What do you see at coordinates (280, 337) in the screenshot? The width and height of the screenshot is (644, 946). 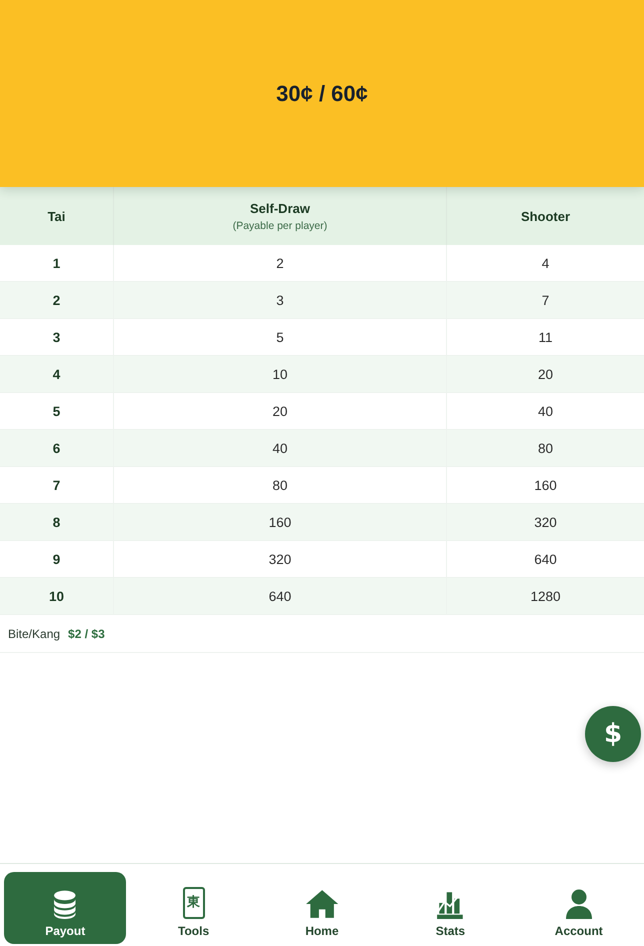 I see `self-draw-value: 5` at bounding box center [280, 337].